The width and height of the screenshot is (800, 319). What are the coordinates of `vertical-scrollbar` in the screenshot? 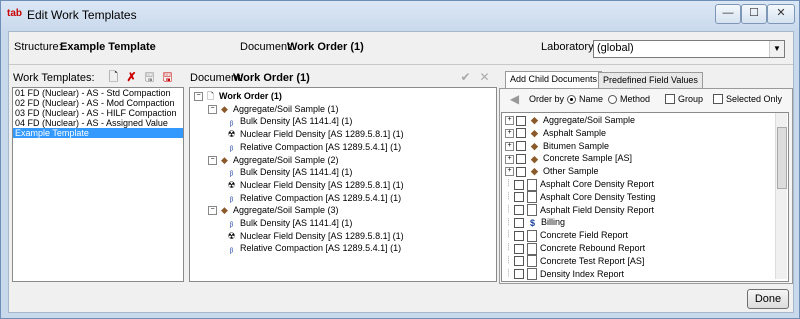 It's located at (781, 196).